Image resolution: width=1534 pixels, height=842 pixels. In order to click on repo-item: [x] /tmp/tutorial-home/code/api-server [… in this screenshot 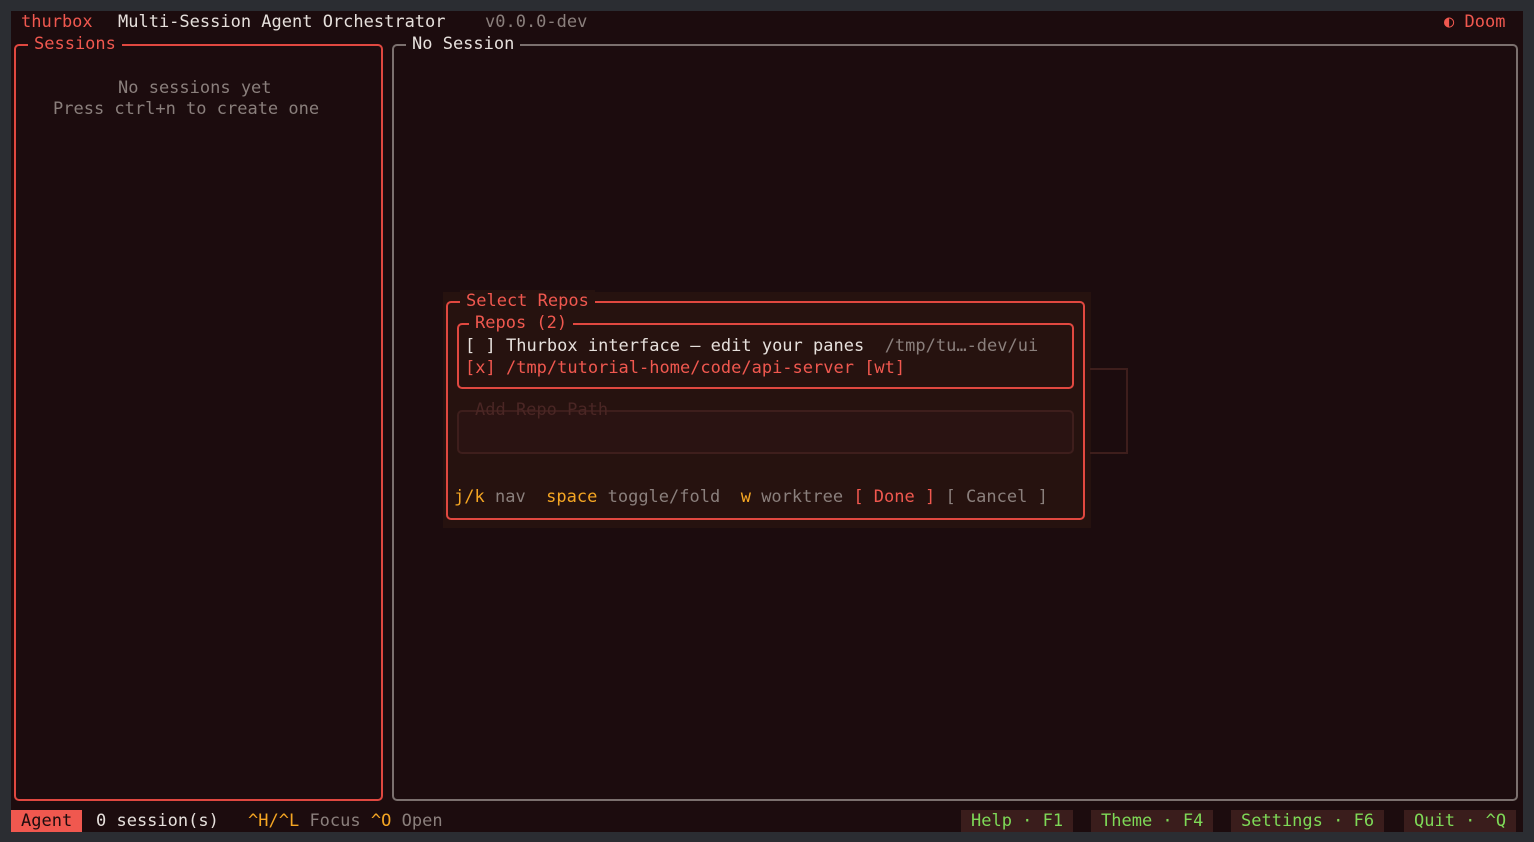, I will do `click(685, 368)`.